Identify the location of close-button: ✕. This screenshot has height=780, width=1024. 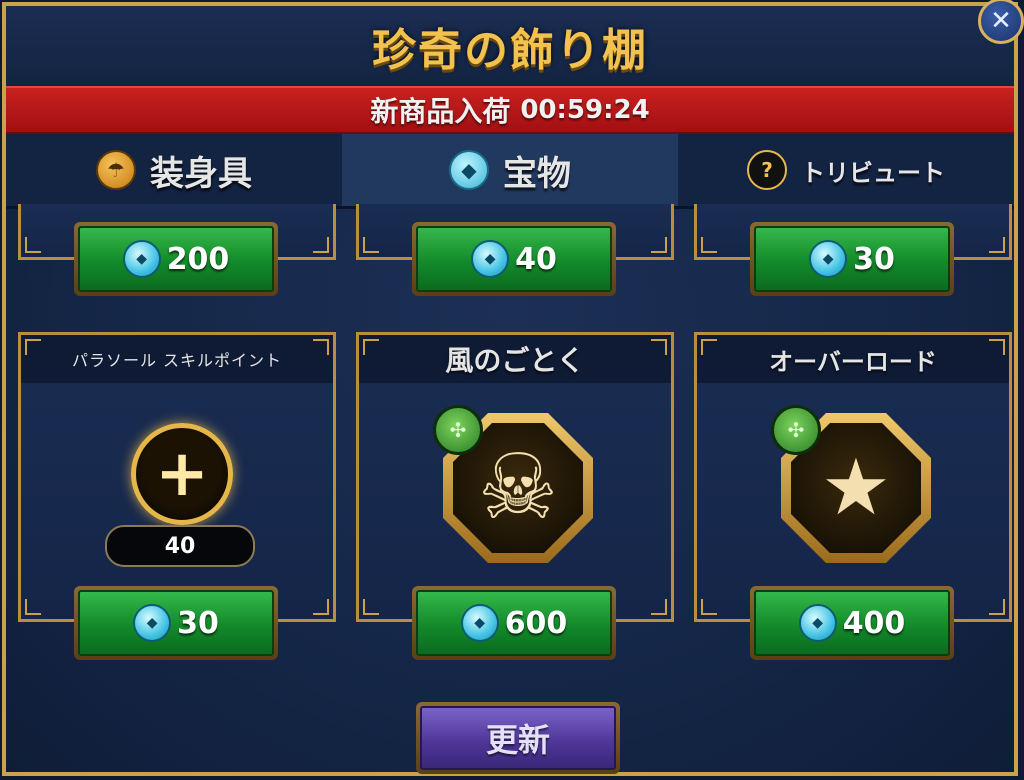
(1001, 22).